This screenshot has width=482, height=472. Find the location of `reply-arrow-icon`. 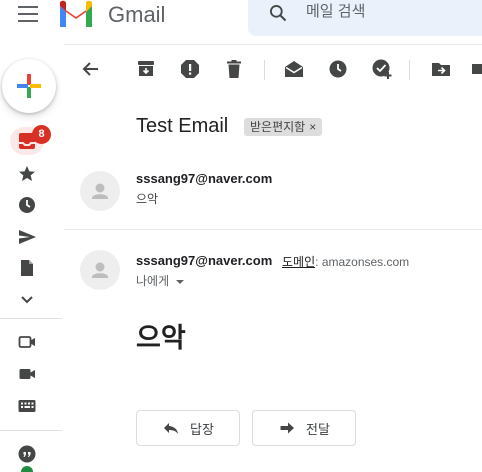

reply-arrow-icon is located at coordinates (171, 428).